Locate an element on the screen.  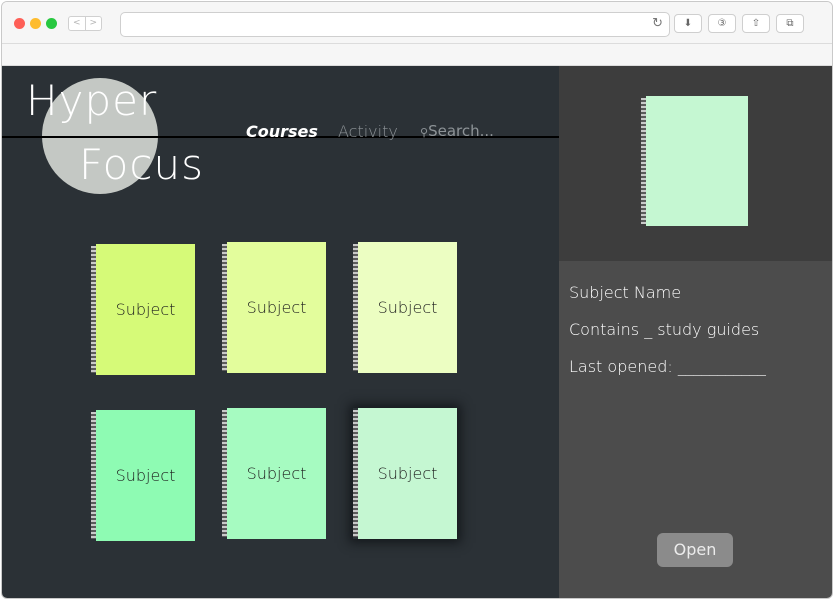
logo-text-hyper: Hyper is located at coordinates (92, 100).